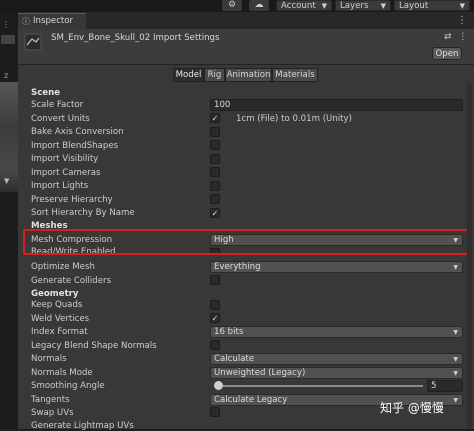 The width and height of the screenshot is (474, 431). I want to click on smoothing-angle-slider-knob, so click(218, 385).